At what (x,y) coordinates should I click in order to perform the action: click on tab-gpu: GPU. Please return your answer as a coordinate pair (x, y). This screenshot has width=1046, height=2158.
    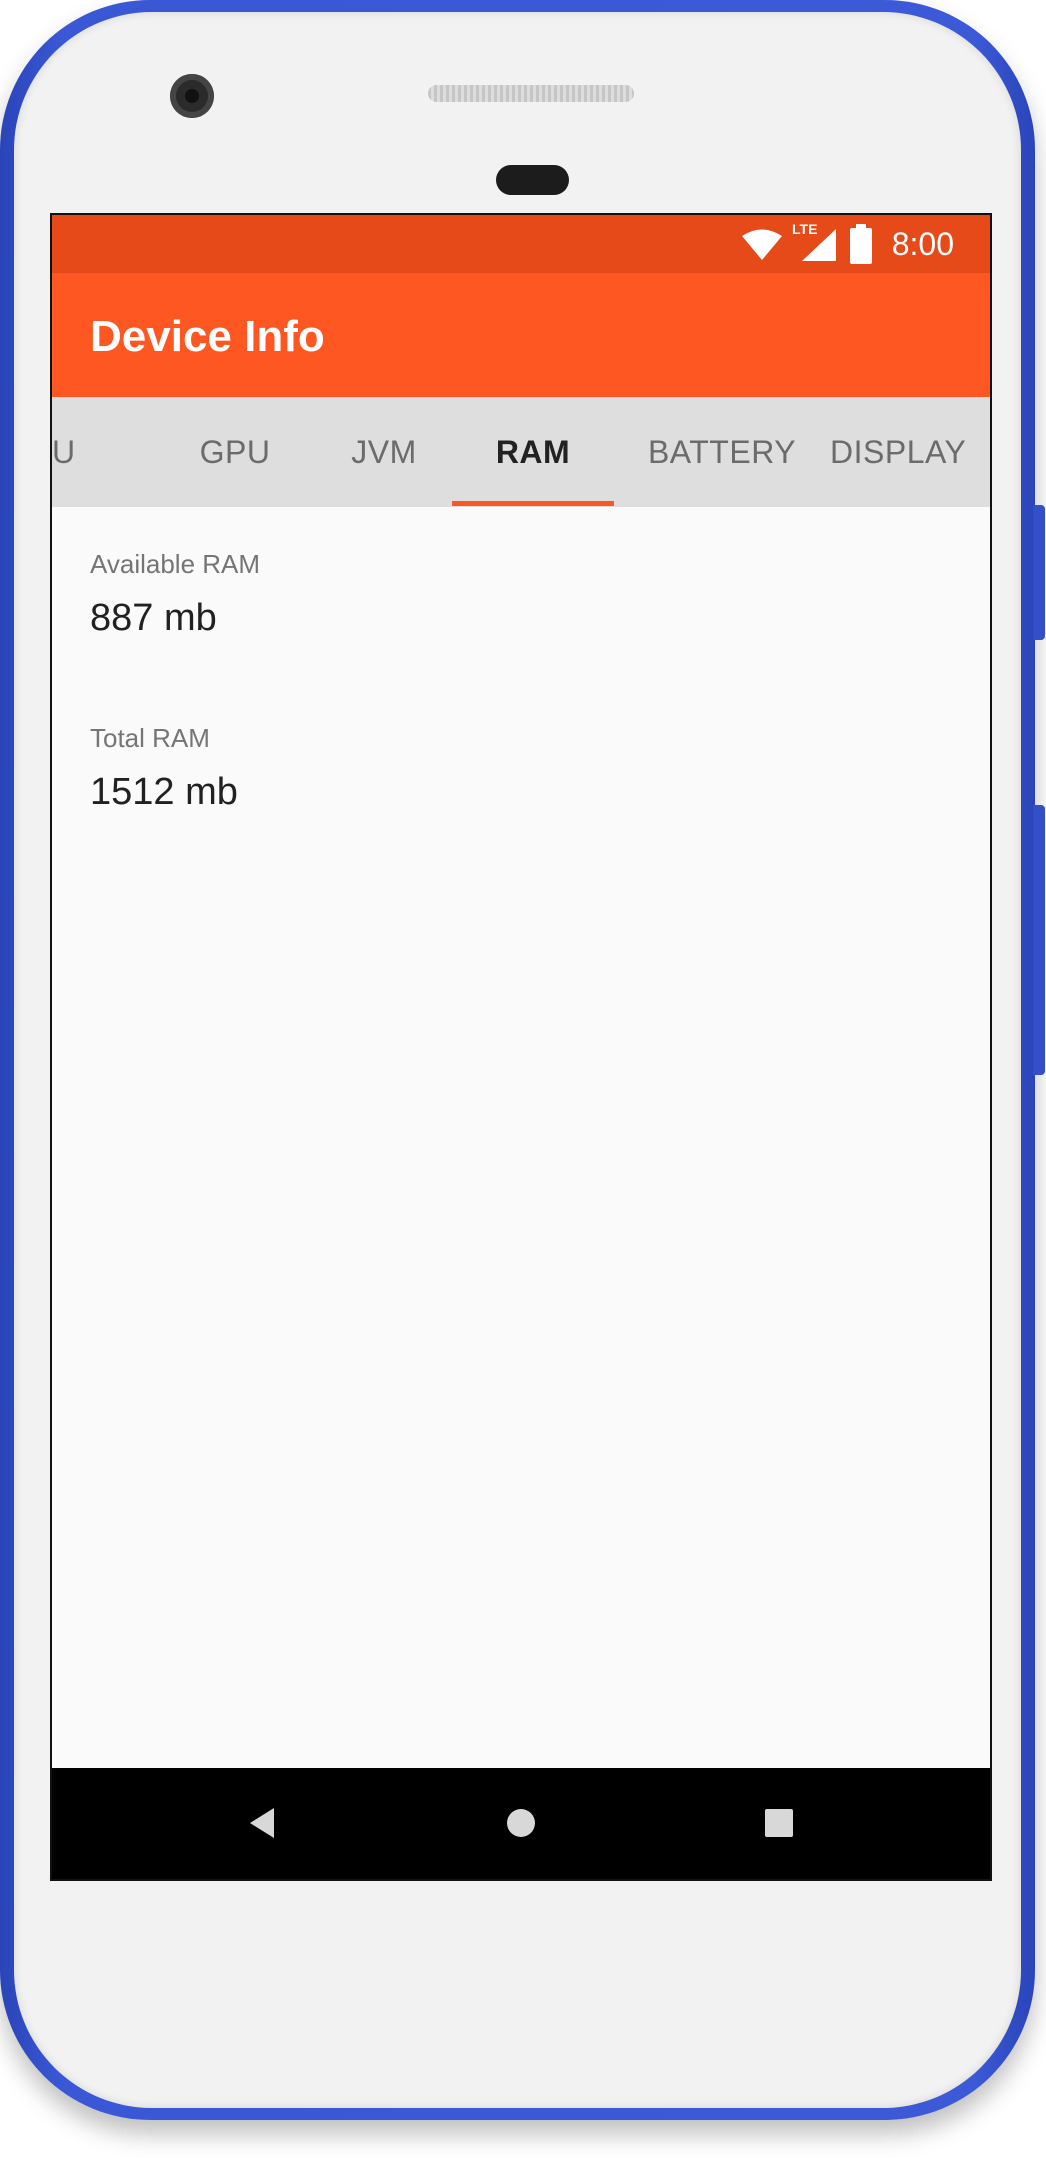
    Looking at the image, I should click on (235, 452).